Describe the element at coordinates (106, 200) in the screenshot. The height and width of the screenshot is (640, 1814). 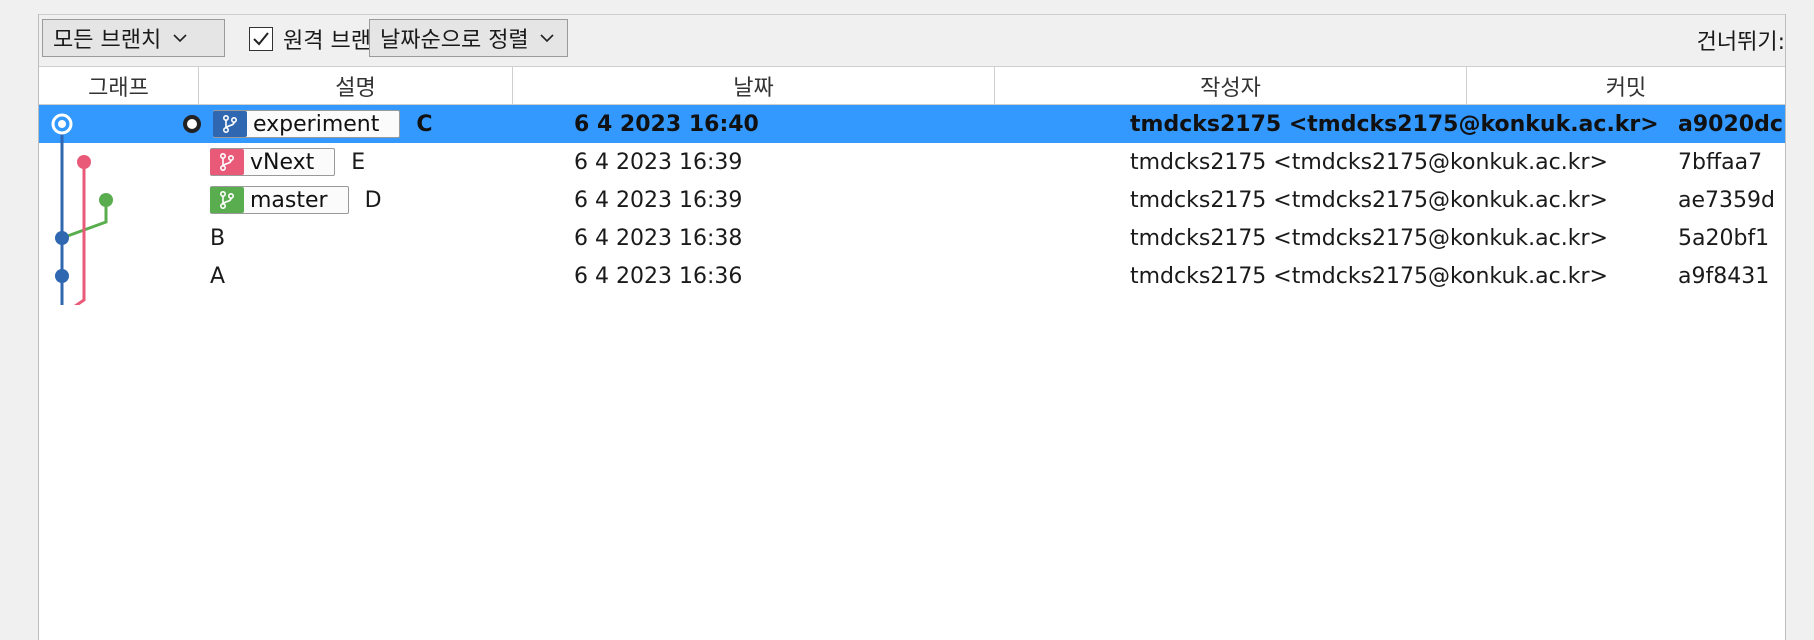
I see `graph-node-d` at that location.